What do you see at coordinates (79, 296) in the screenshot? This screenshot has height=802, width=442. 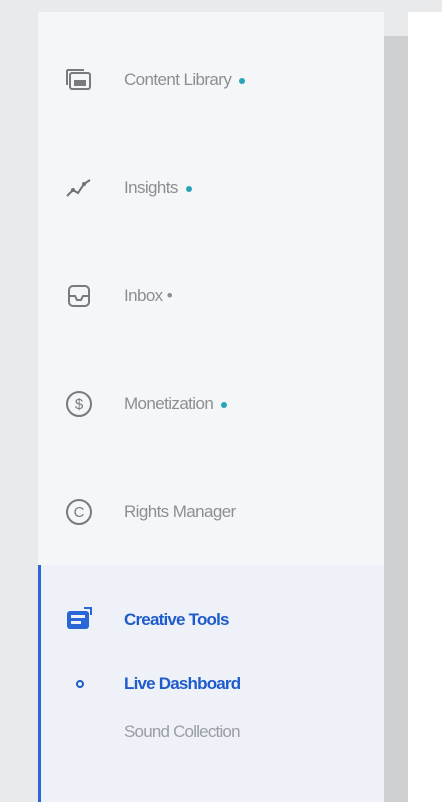 I see `inbox-icon` at bounding box center [79, 296].